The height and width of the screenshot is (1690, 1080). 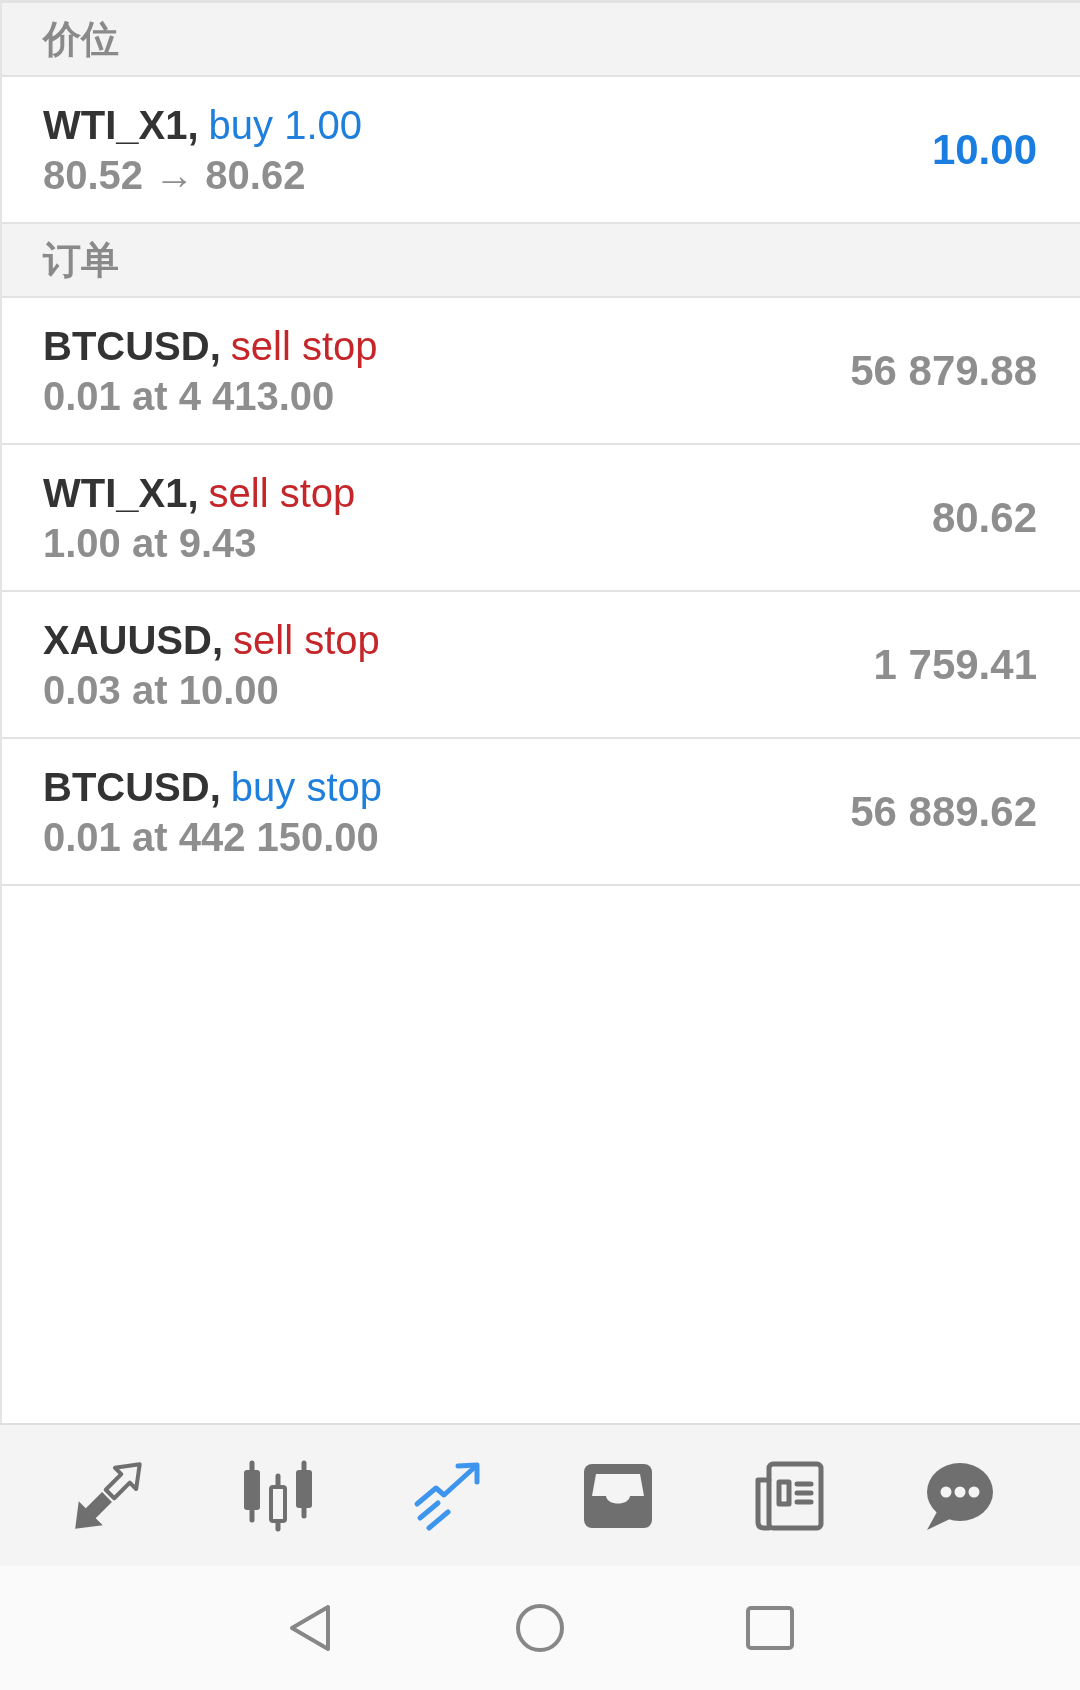 What do you see at coordinates (955, 664) in the screenshot?
I see `price-value: 1 759.41` at bounding box center [955, 664].